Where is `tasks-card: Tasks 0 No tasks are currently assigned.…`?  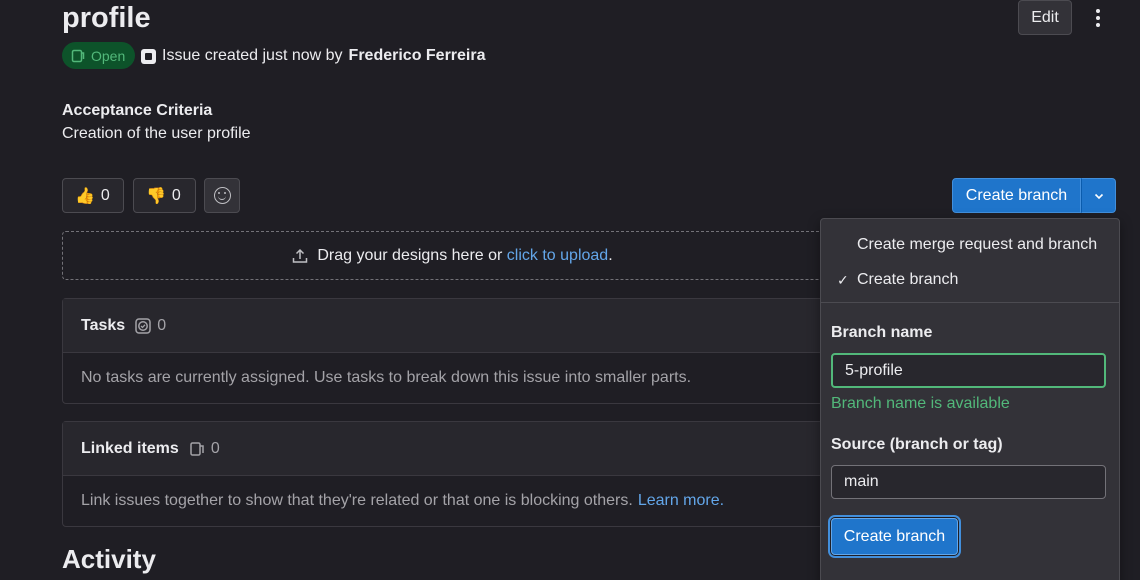
tasks-card: Tasks 0 No tasks are currently assigned.… is located at coordinates (452, 351).